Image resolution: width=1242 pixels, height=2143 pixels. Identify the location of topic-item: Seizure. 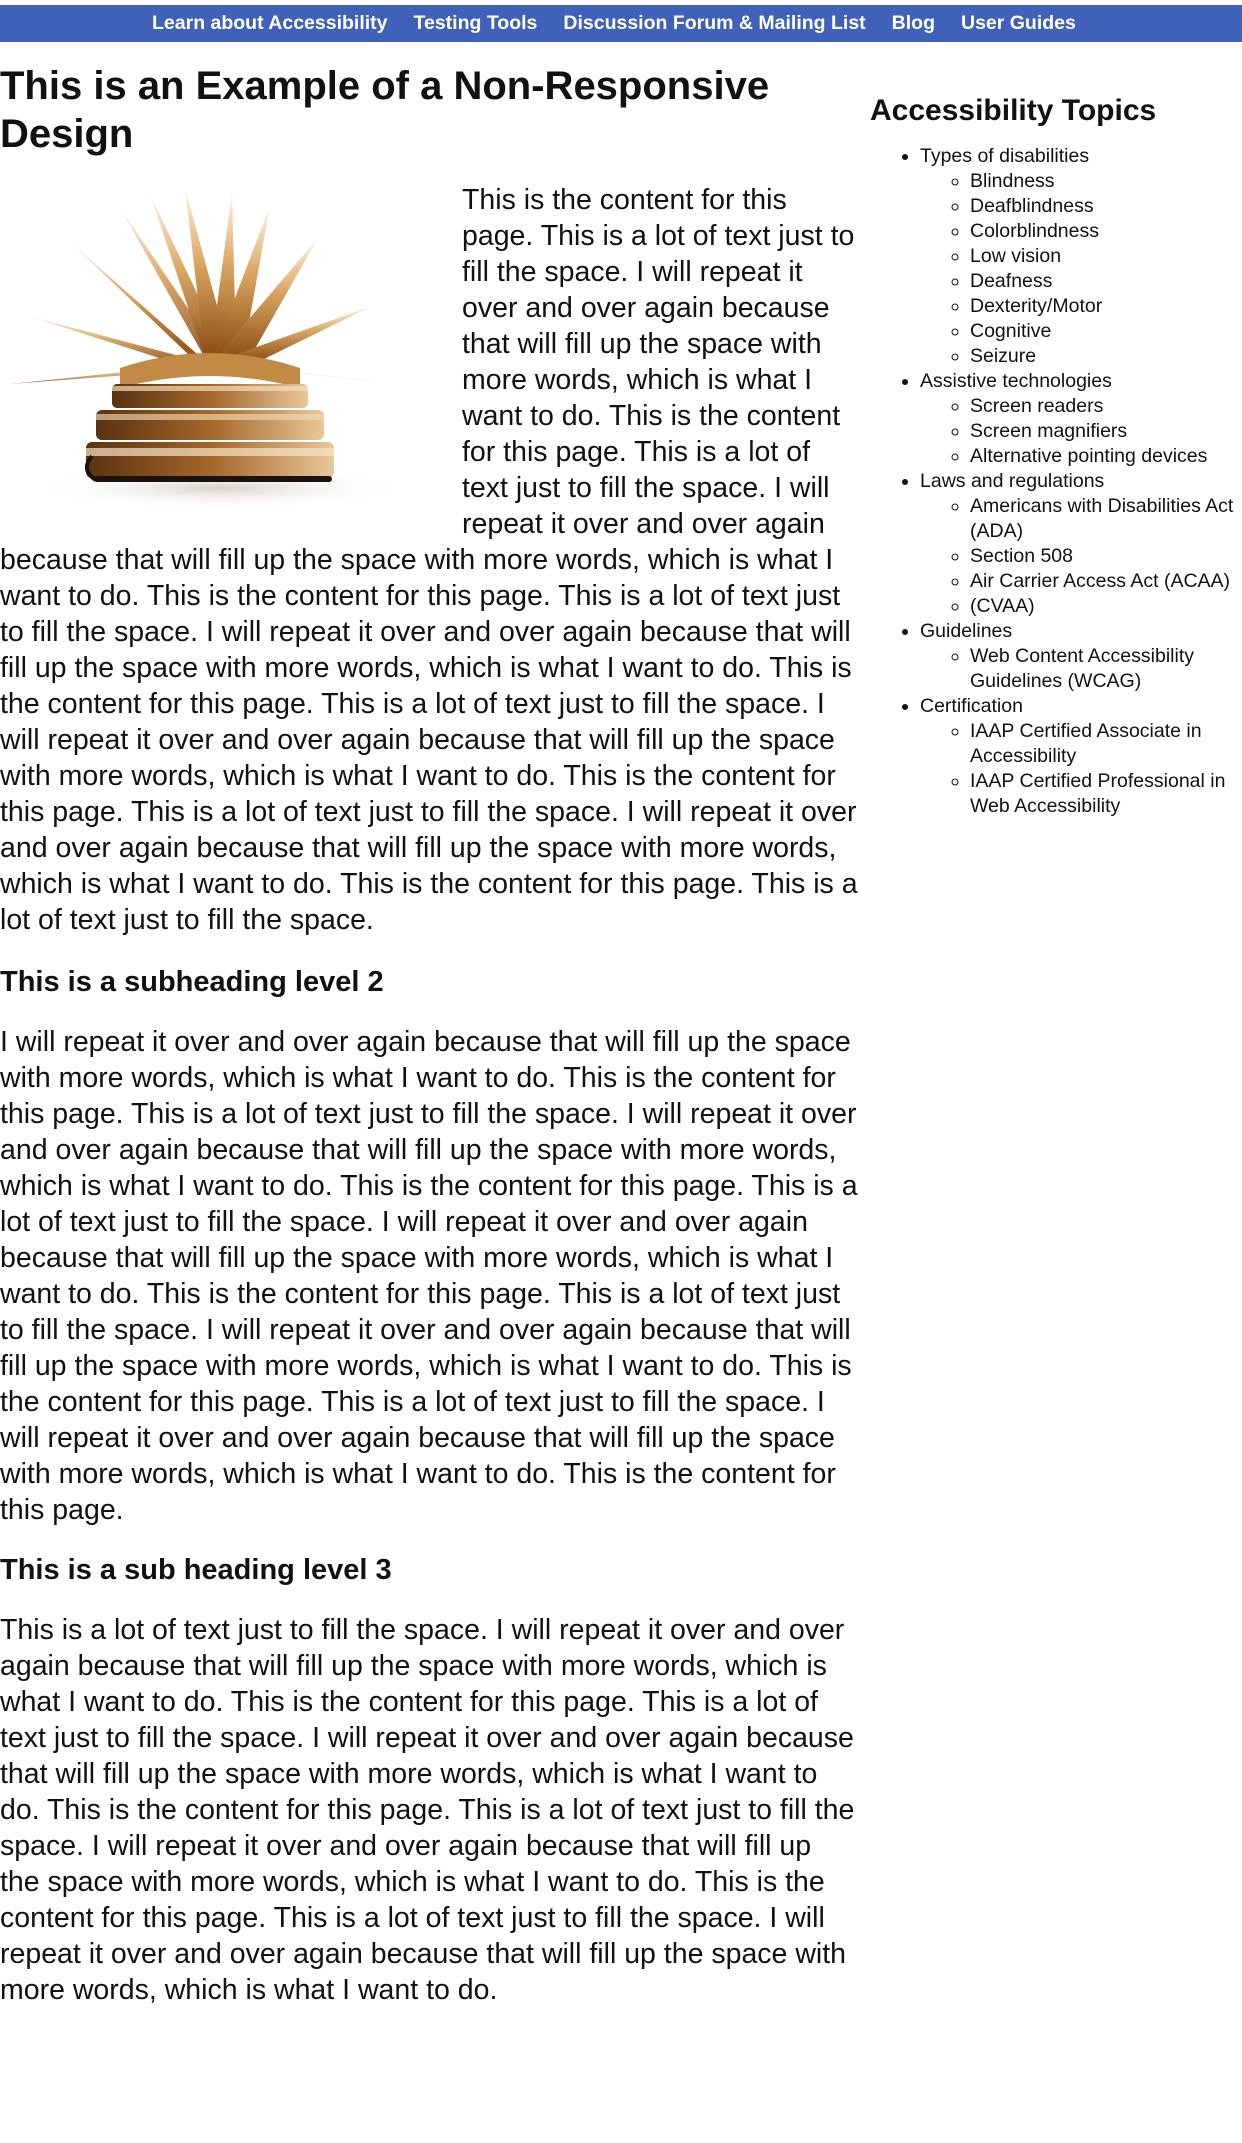
(1106, 356).